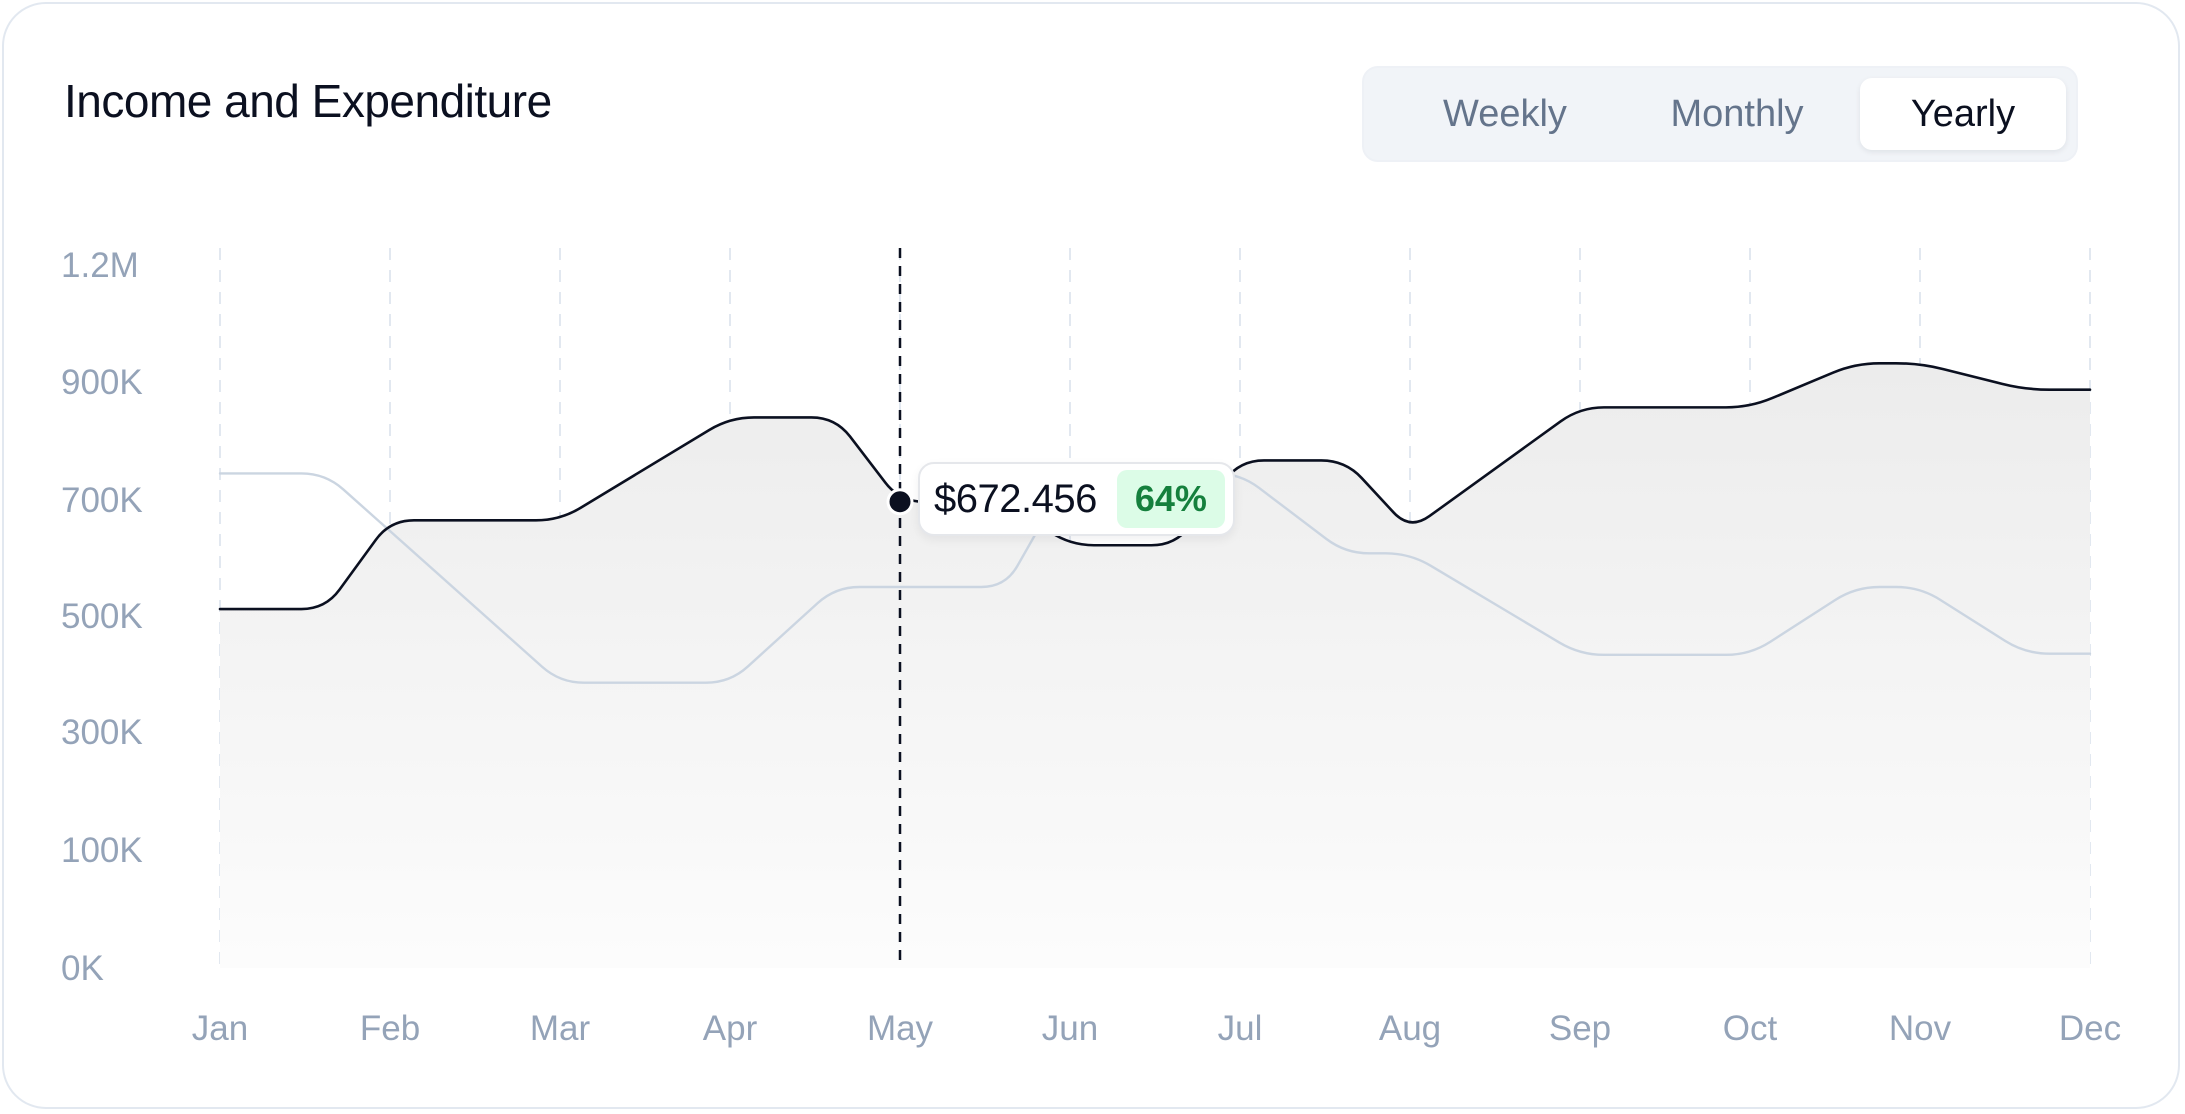 Image resolution: width=2185 pixels, height=1114 pixels. What do you see at coordinates (82, 968) in the screenshot?
I see `y-tick-label: 0K` at bounding box center [82, 968].